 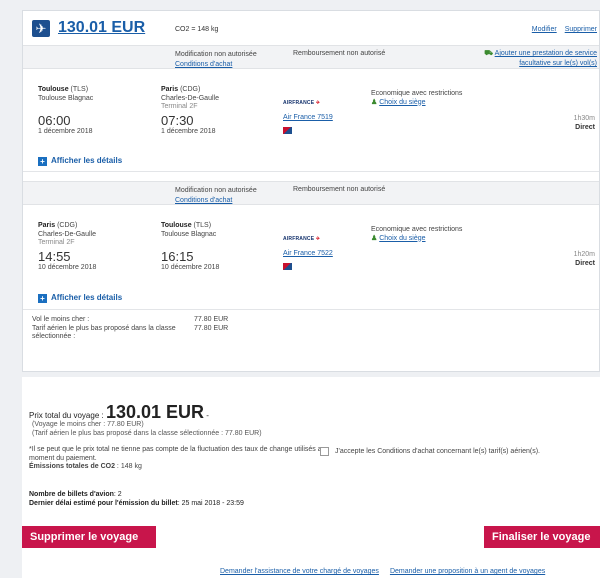 I want to click on delete-trip-button: Supprimer le voyage, so click(x=89, y=537).